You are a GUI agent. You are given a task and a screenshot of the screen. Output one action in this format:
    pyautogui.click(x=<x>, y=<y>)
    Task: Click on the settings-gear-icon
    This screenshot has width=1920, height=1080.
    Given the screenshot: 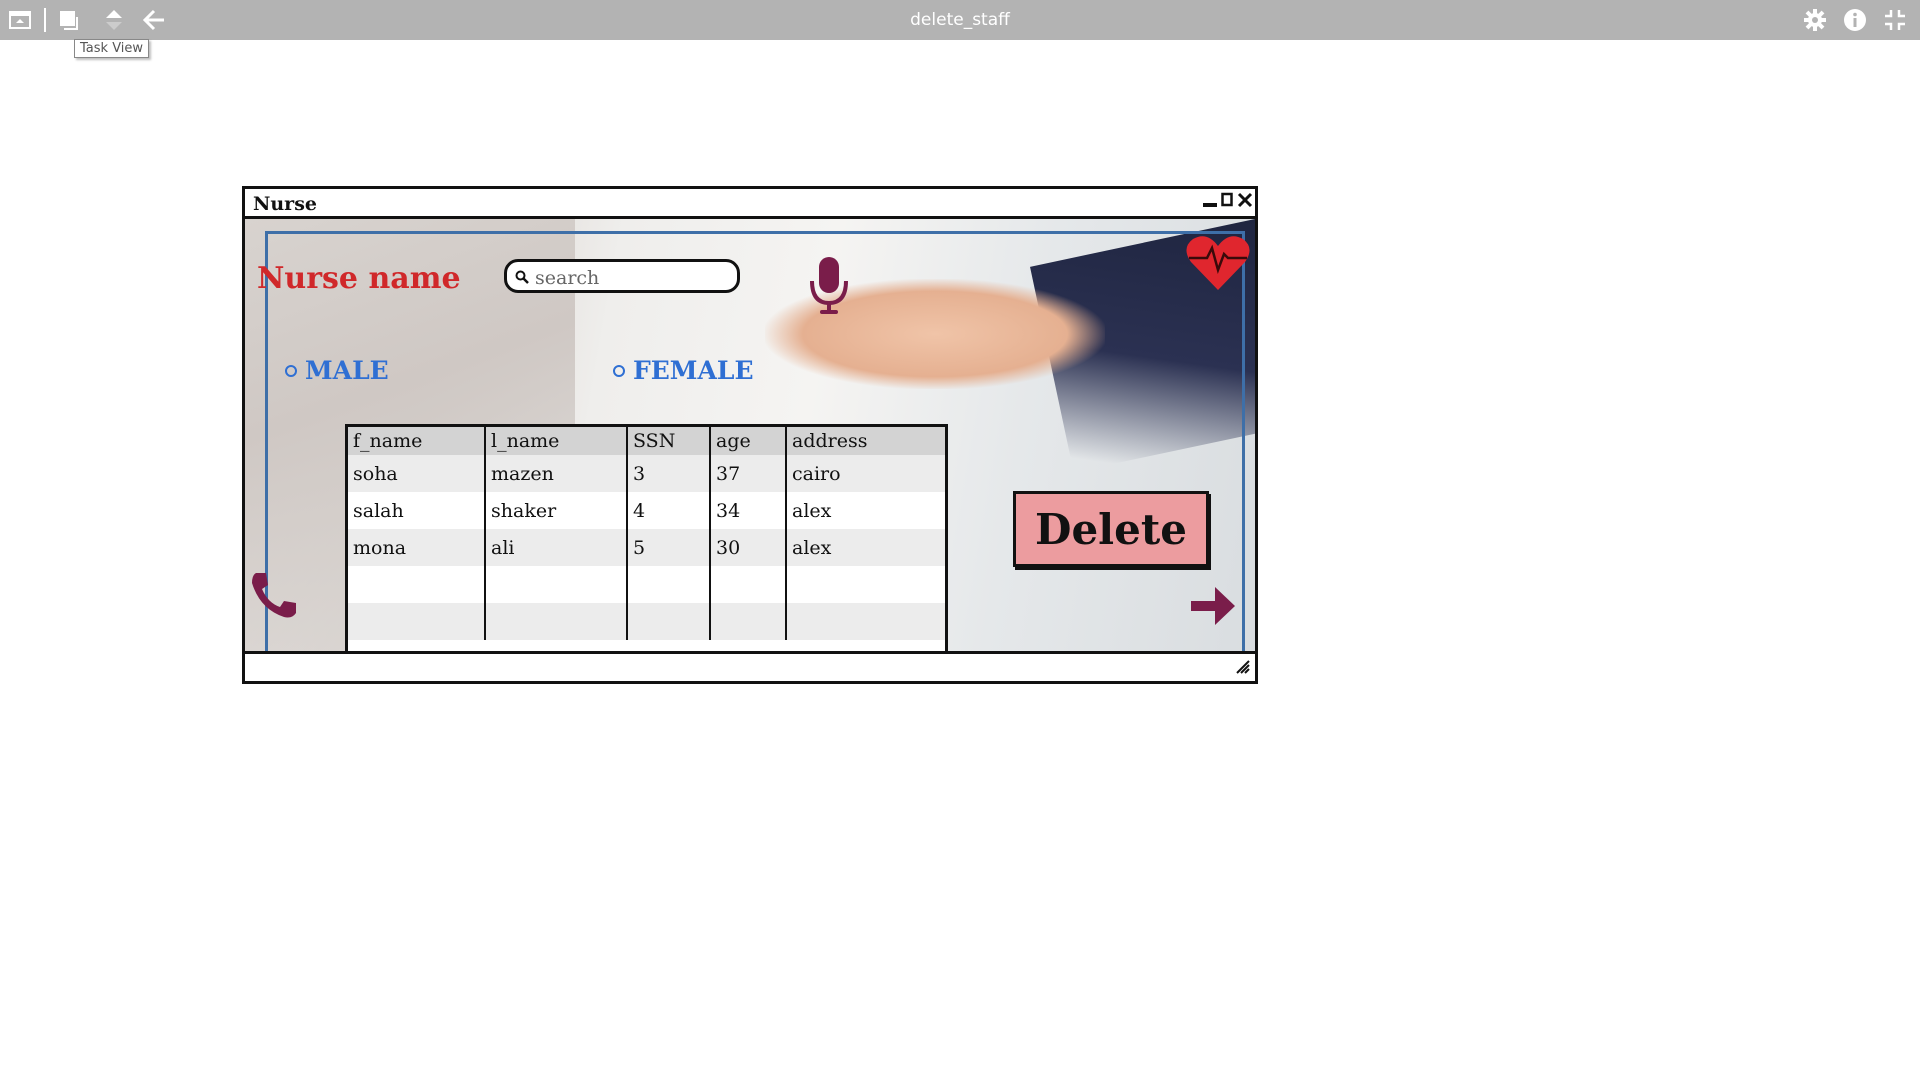 What is the action you would take?
    pyautogui.click(x=1815, y=20)
    